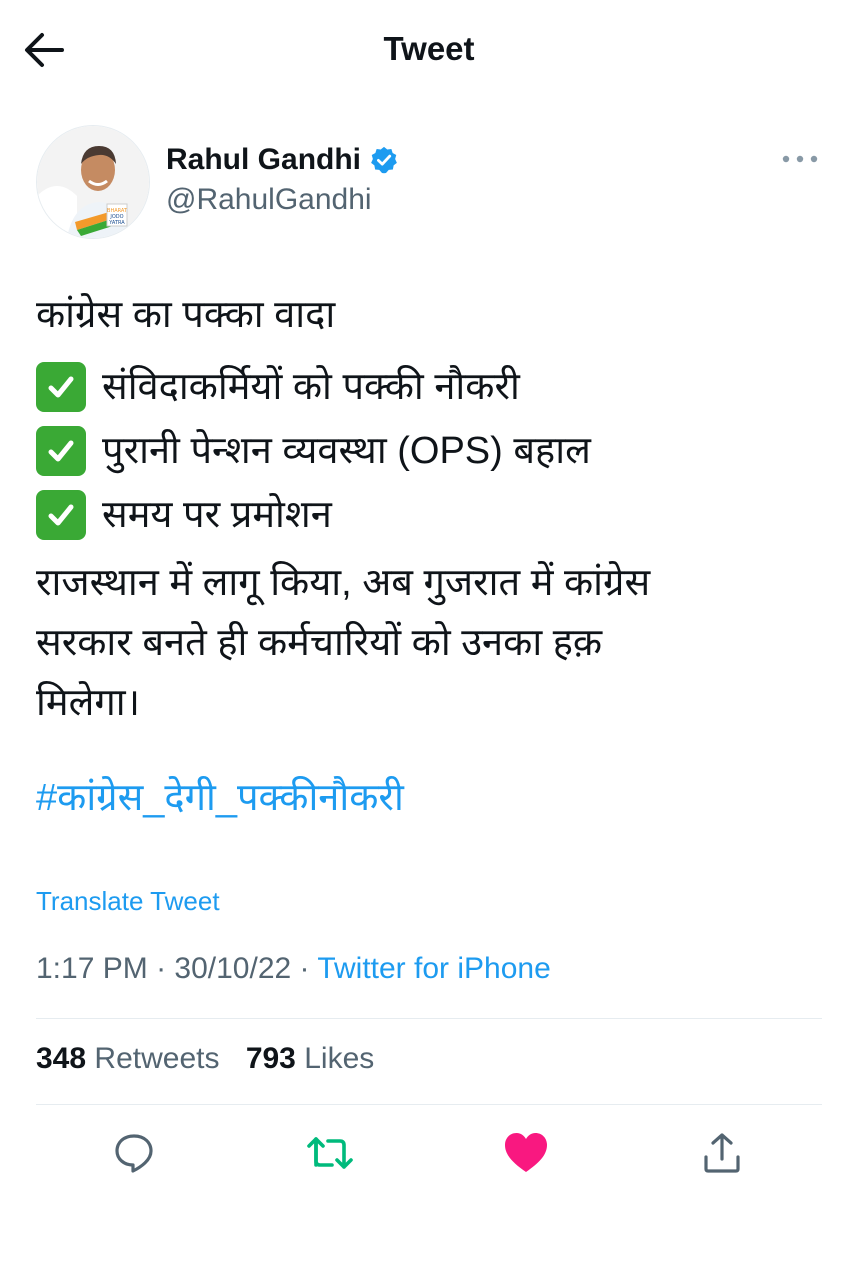  I want to click on tweet-body-line: मिलेगा।, so click(88, 703).